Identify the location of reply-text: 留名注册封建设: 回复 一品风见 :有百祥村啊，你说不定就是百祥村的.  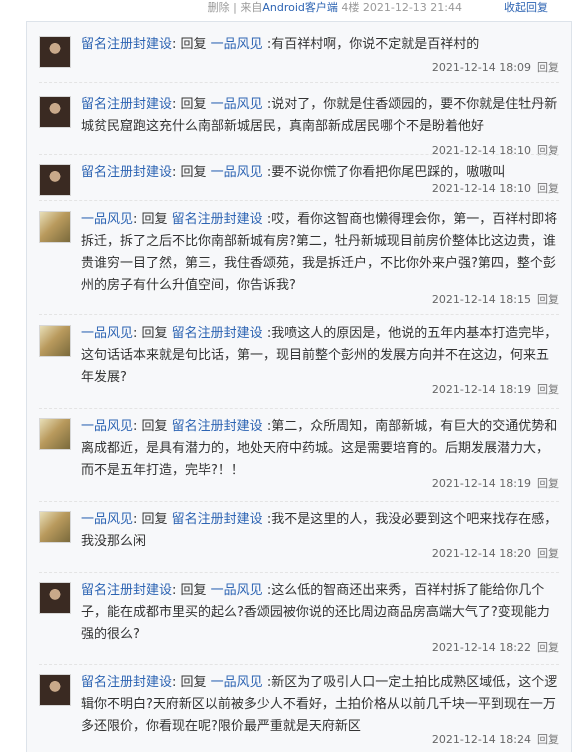
(320, 45).